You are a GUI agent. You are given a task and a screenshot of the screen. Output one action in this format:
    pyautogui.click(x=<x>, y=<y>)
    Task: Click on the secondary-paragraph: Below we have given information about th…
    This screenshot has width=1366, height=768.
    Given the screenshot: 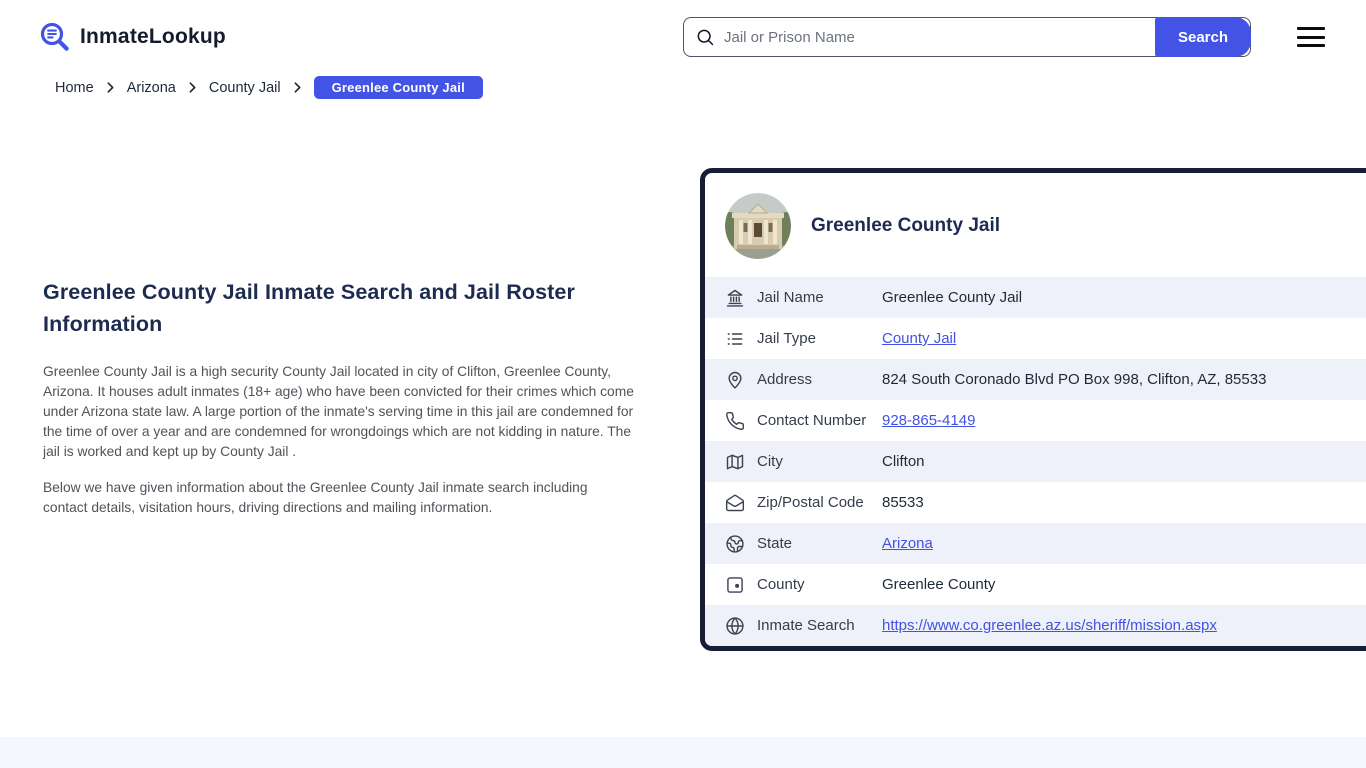 What is the action you would take?
    pyautogui.click(x=315, y=497)
    